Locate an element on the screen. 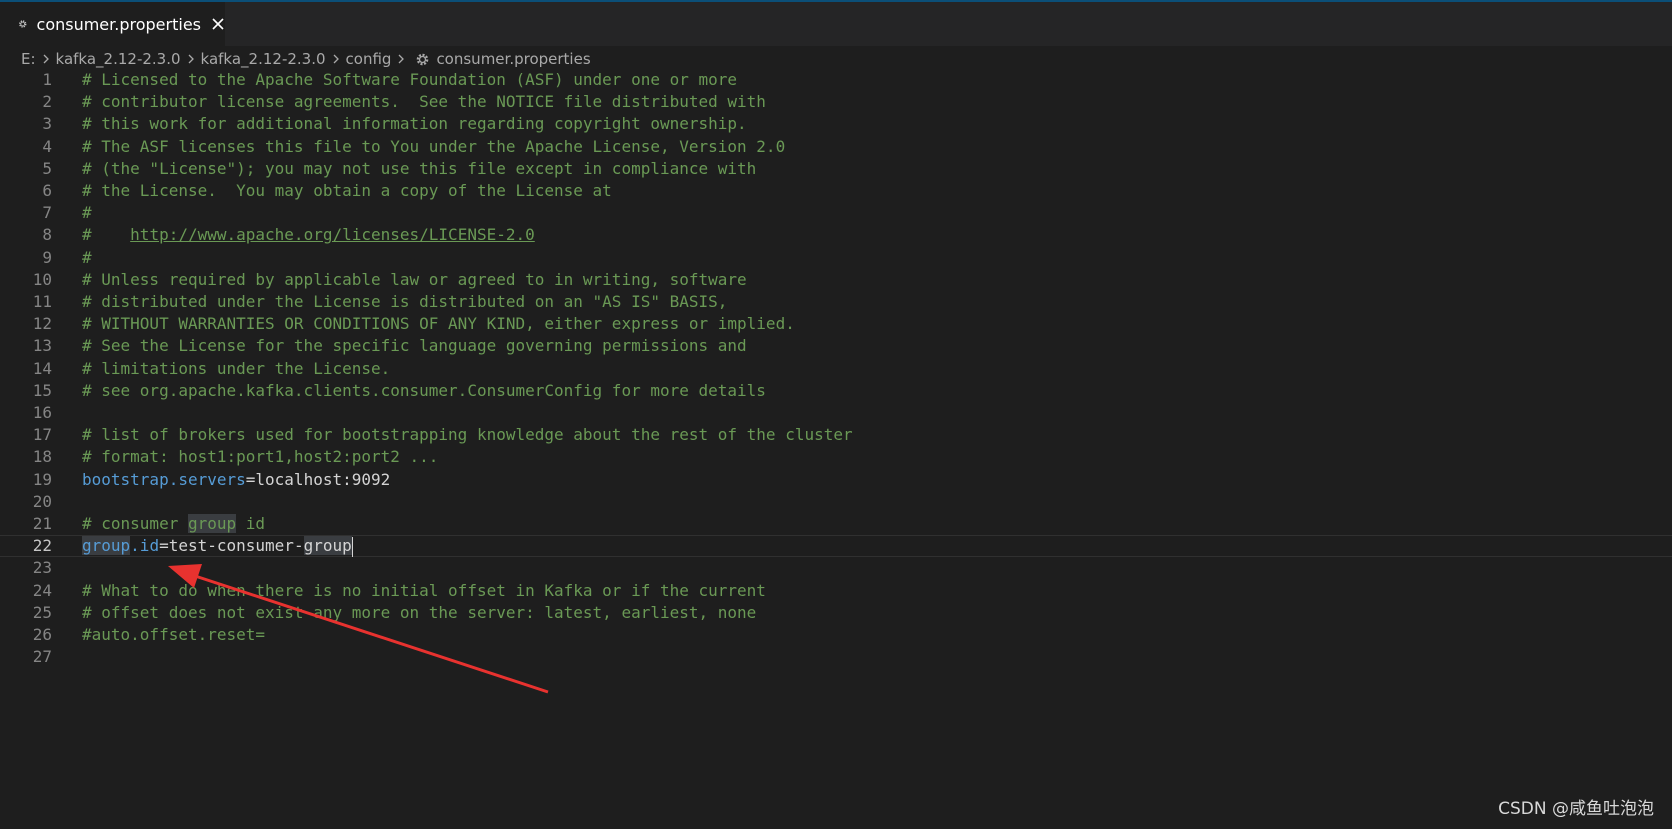 This screenshot has height=829, width=1672. line-number: 15 is located at coordinates (42, 390).